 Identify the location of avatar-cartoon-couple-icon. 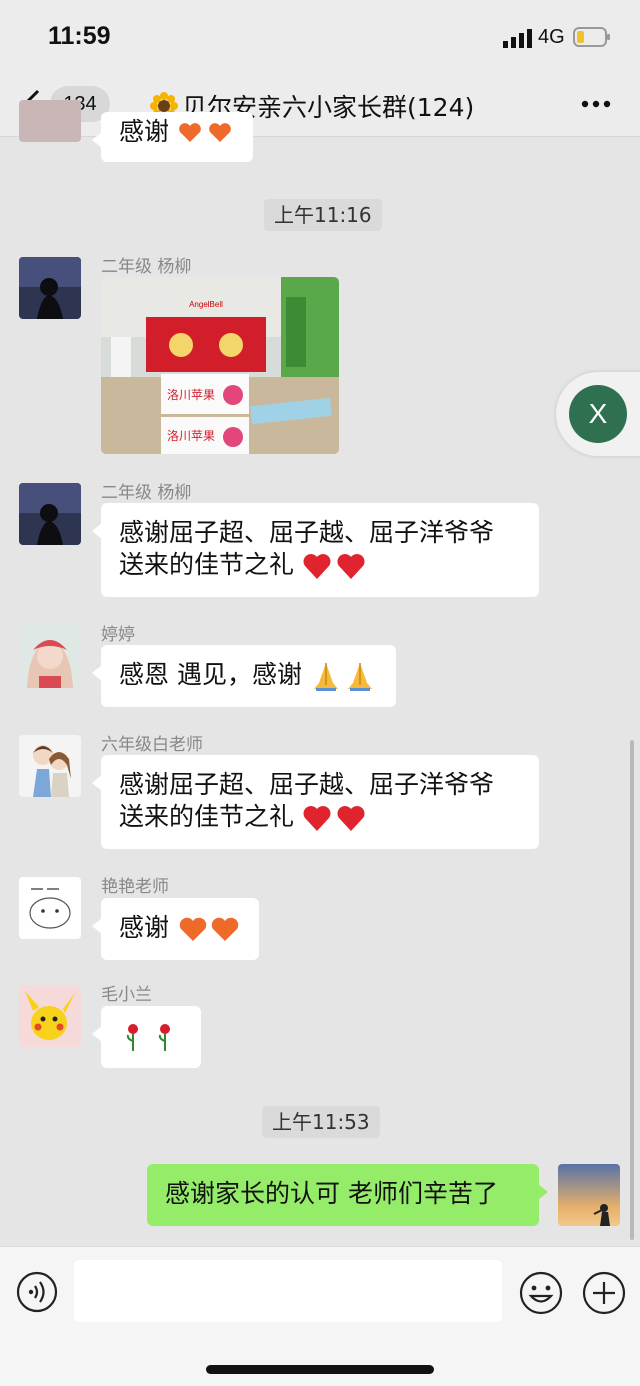
(50, 766).